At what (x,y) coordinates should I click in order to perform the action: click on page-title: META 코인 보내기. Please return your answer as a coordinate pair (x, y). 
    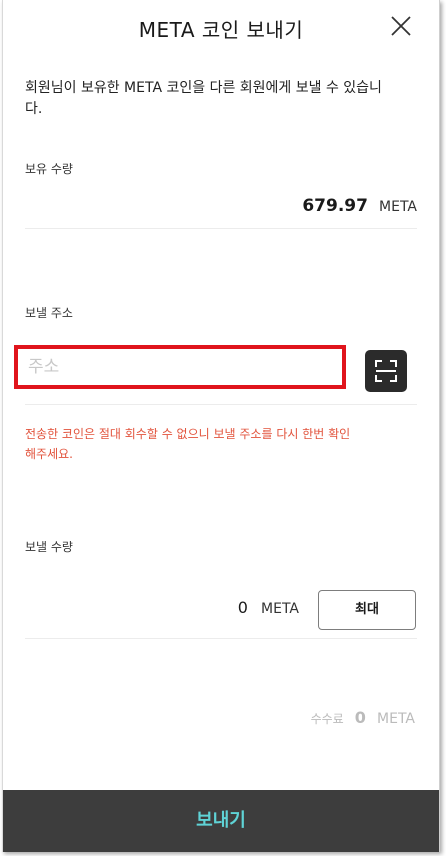
    Looking at the image, I should click on (221, 30).